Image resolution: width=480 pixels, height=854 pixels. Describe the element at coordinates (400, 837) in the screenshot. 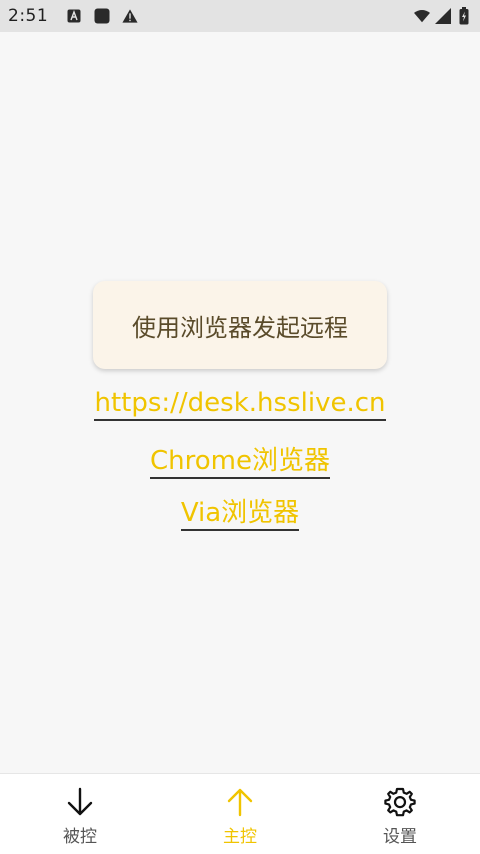

I see `nav-label-settings: 设置` at that location.